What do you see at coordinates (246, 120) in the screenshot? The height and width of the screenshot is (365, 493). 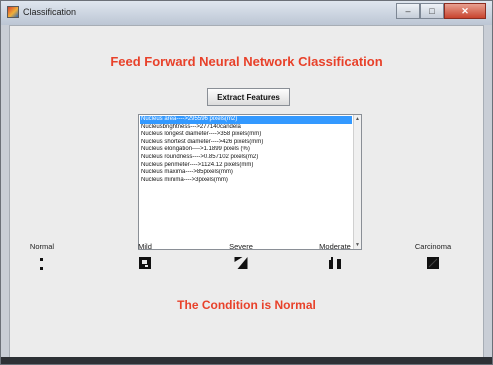 I see `feature-list-item: Nucleus area---->295596 pixels(m2)` at bounding box center [246, 120].